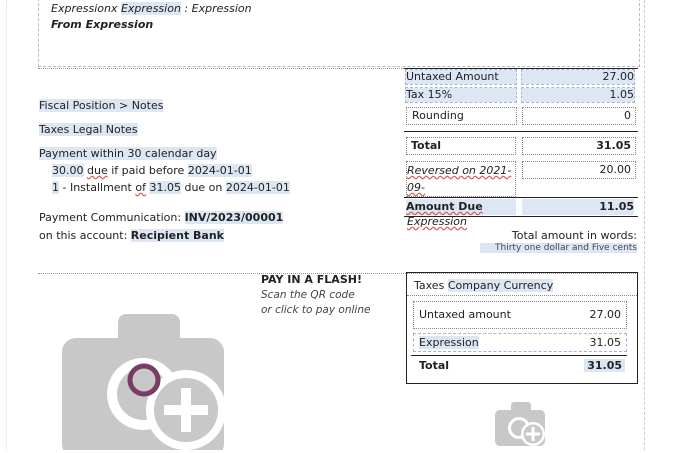 The image size is (676, 453). I want to click on pay-line-2: or click to pay online, so click(316, 310).